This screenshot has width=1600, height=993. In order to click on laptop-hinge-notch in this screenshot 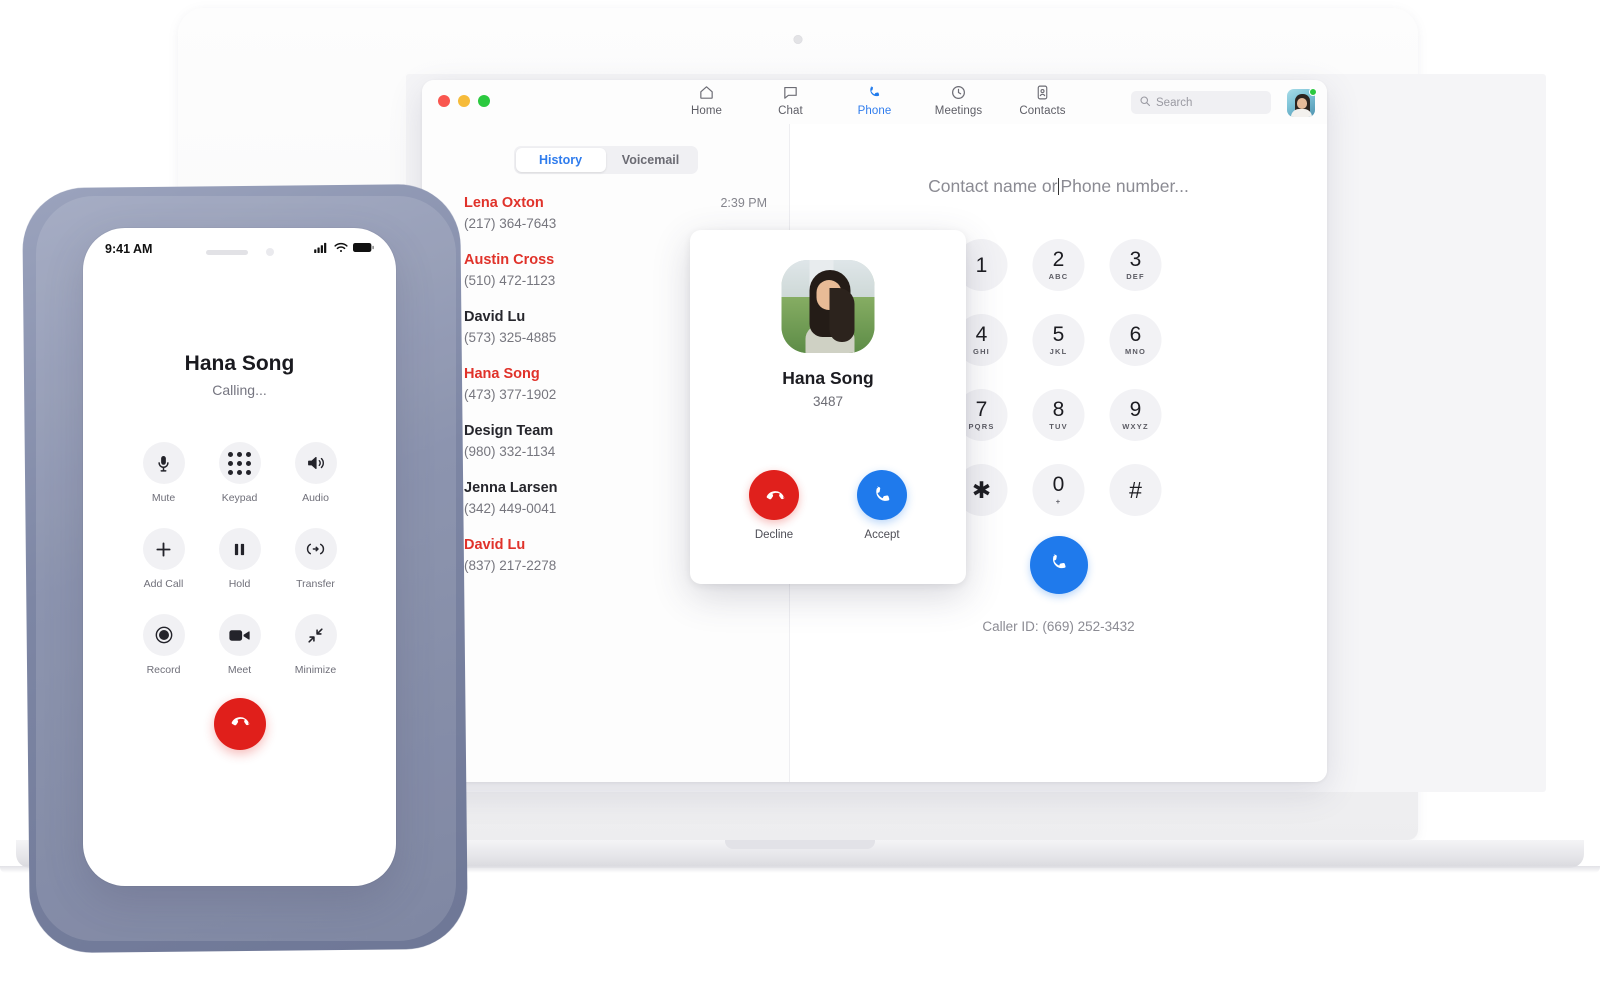, I will do `click(800, 844)`.